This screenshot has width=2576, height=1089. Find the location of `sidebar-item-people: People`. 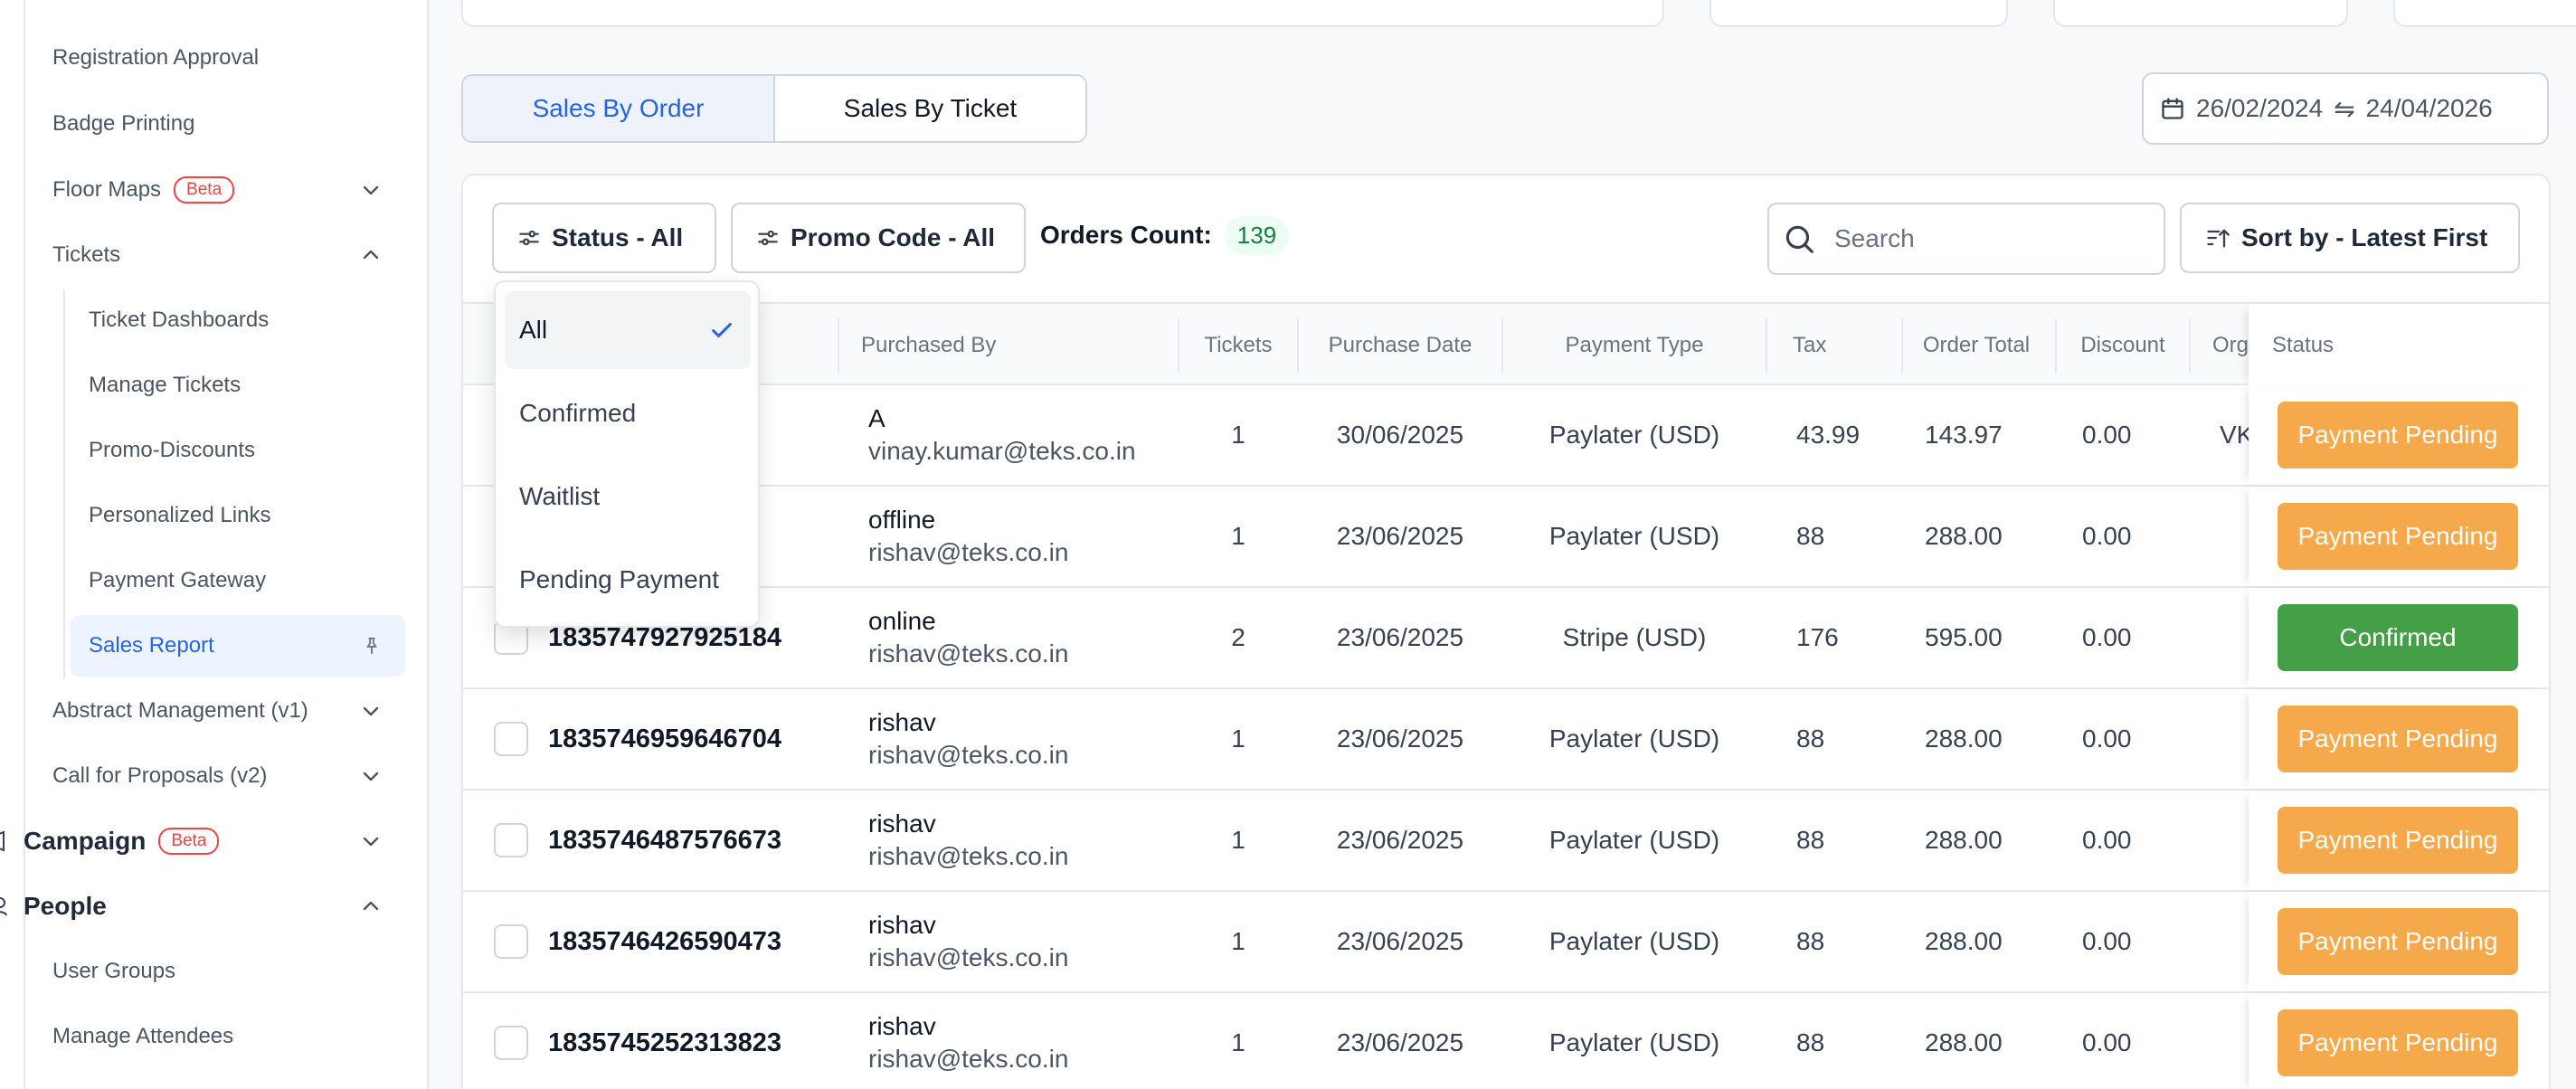

sidebar-item-people: People is located at coordinates (202, 906).